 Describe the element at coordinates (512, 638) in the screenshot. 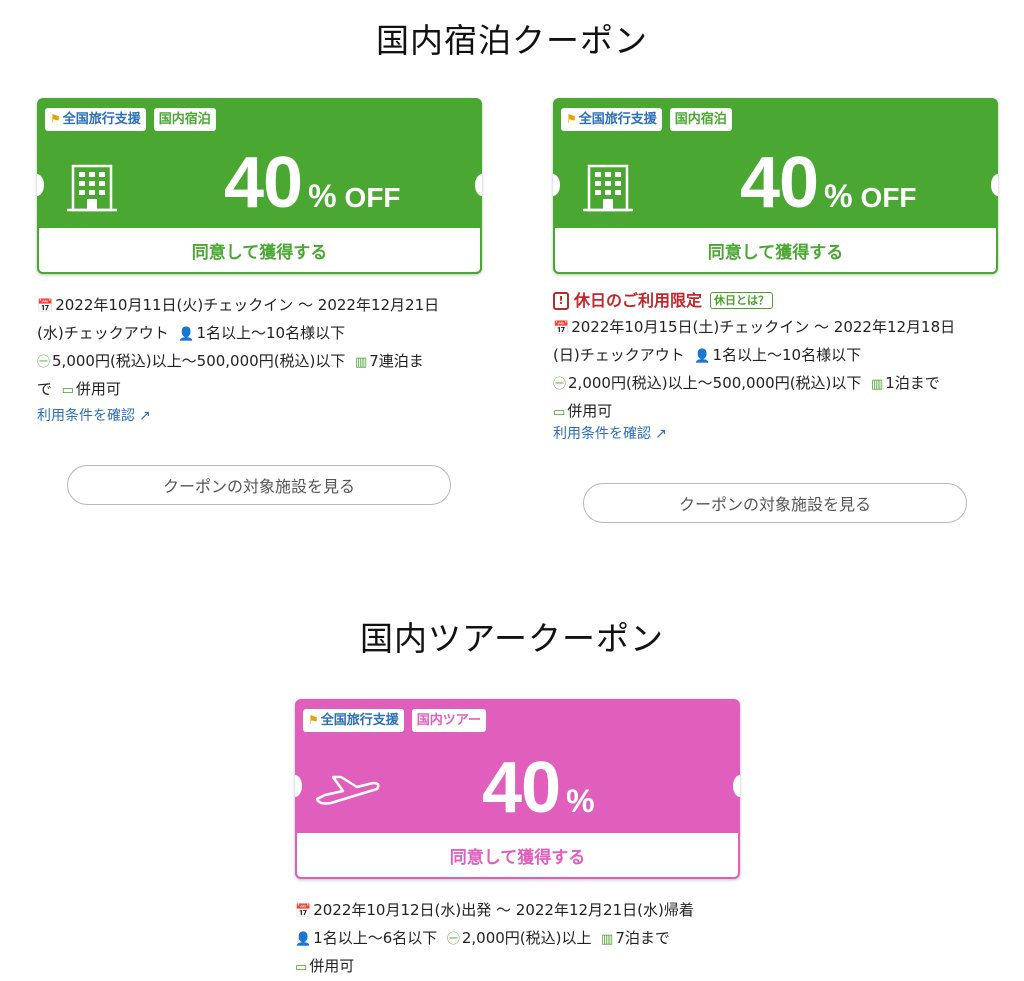

I see `section-title-tour: 国内ツアークーポン` at that location.